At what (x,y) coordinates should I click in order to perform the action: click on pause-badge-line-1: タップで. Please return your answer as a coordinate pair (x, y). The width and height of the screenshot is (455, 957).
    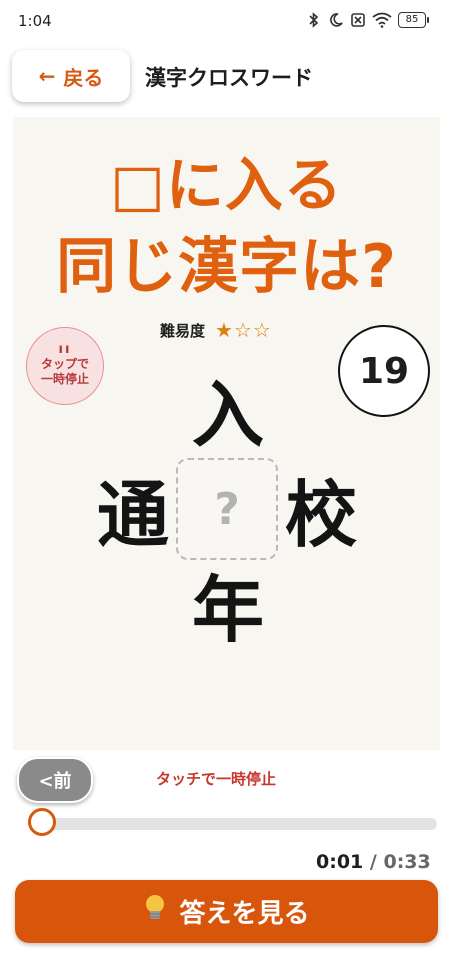
    Looking at the image, I should click on (64, 364).